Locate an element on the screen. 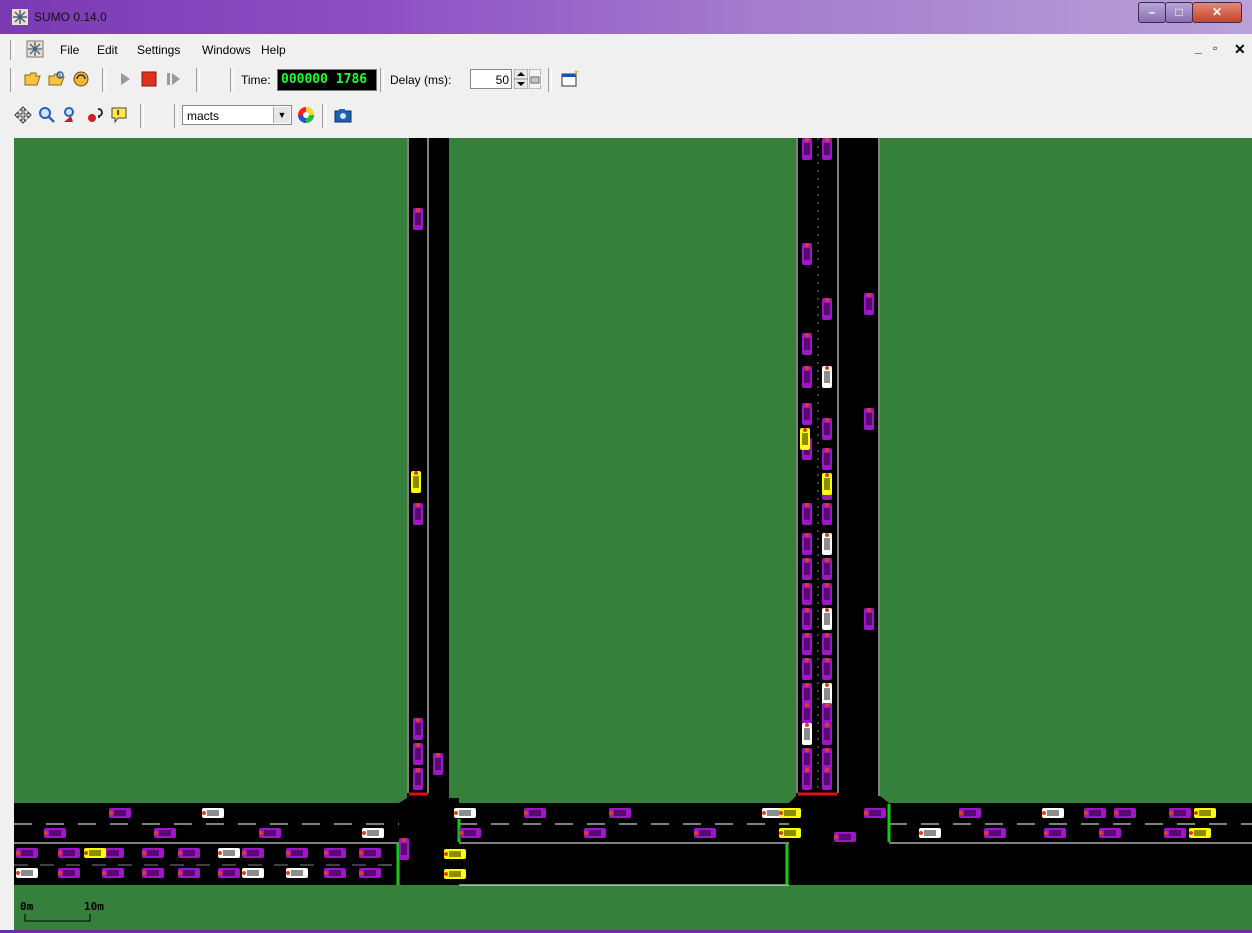 The width and height of the screenshot is (1252, 933). reload-icon is located at coordinates (57, 79).